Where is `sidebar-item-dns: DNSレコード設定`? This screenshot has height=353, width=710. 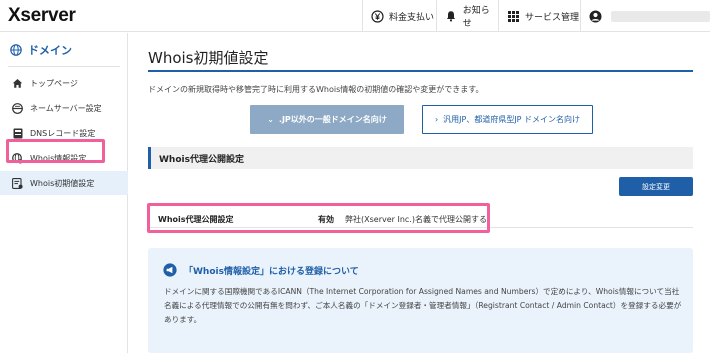 sidebar-item-dns: DNSレコード設定 is located at coordinates (64, 133).